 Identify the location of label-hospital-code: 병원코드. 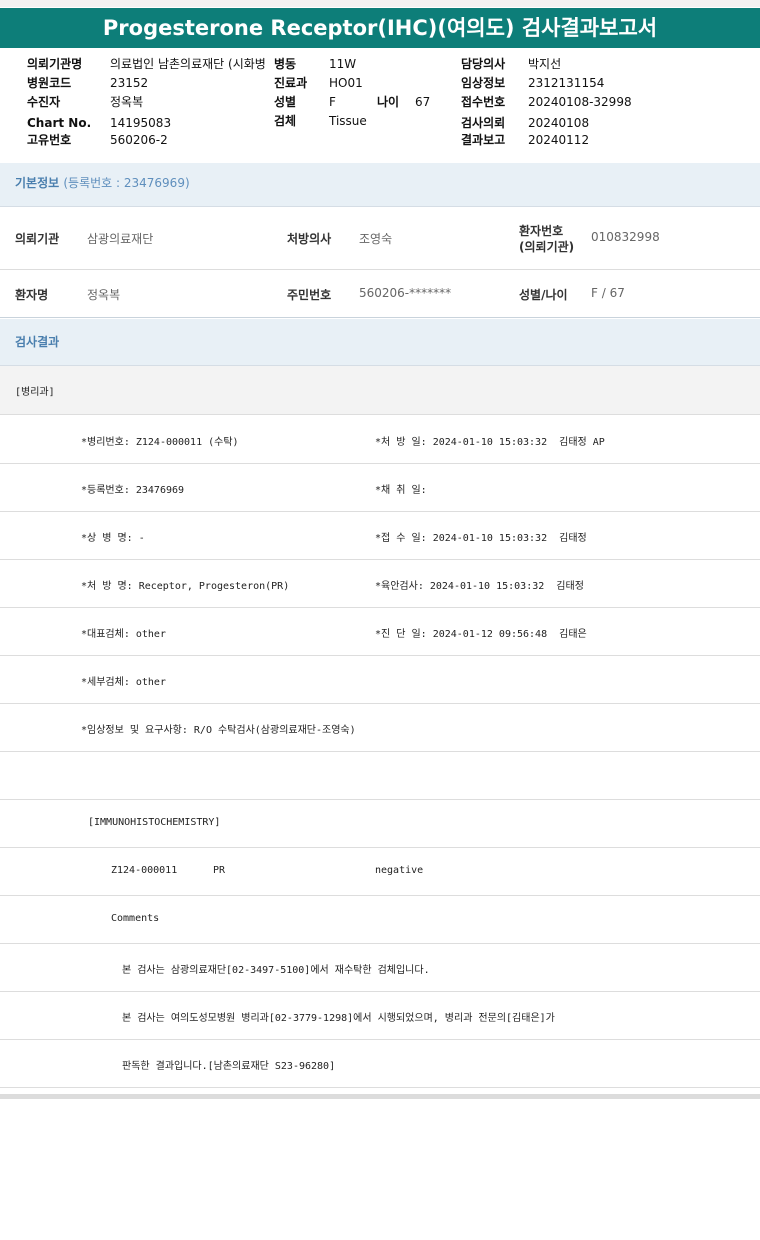
(49, 83).